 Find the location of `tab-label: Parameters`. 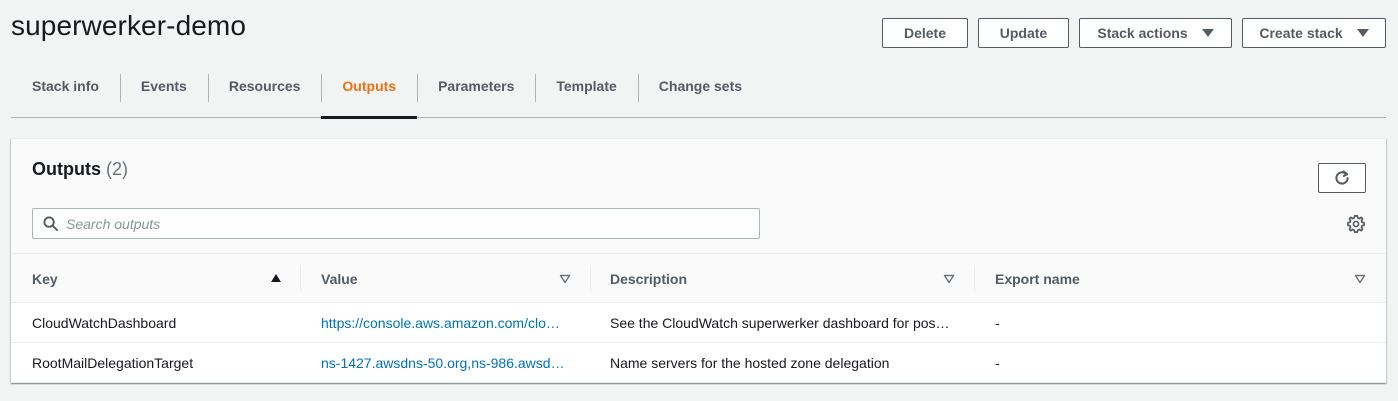

tab-label: Parameters is located at coordinates (476, 86).